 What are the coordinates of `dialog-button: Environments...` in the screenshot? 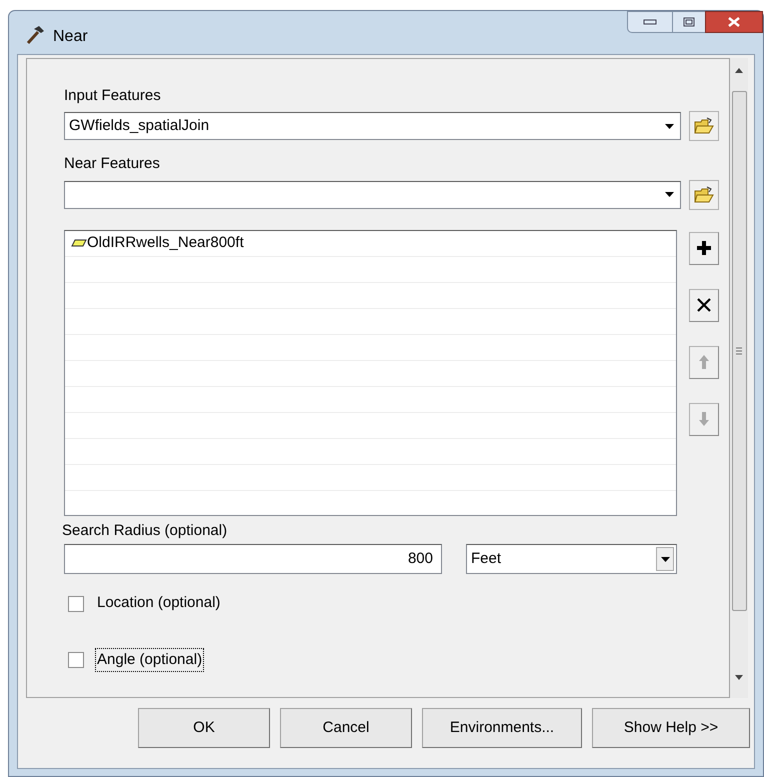 It's located at (502, 728).